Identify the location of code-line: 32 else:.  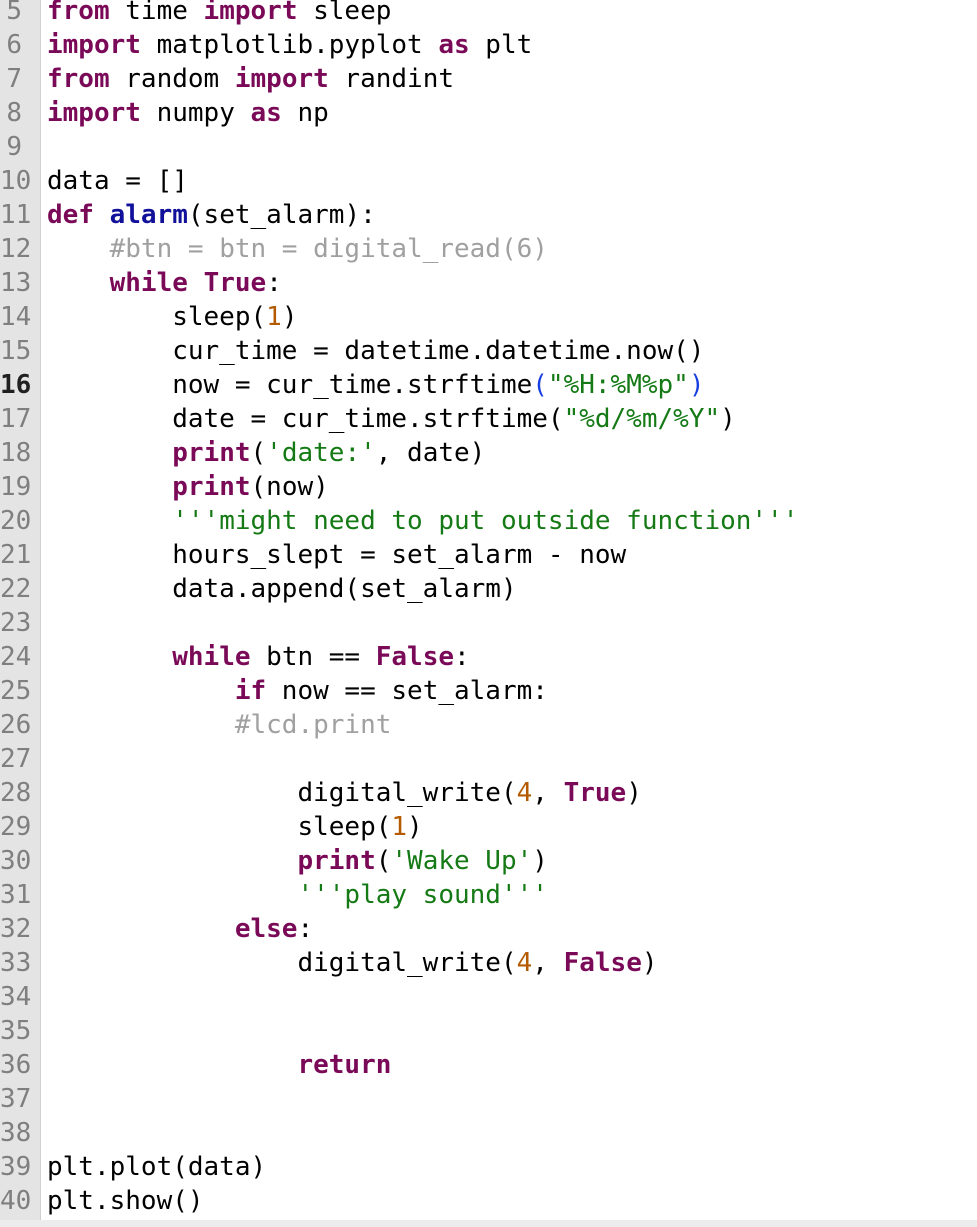
(488, 929).